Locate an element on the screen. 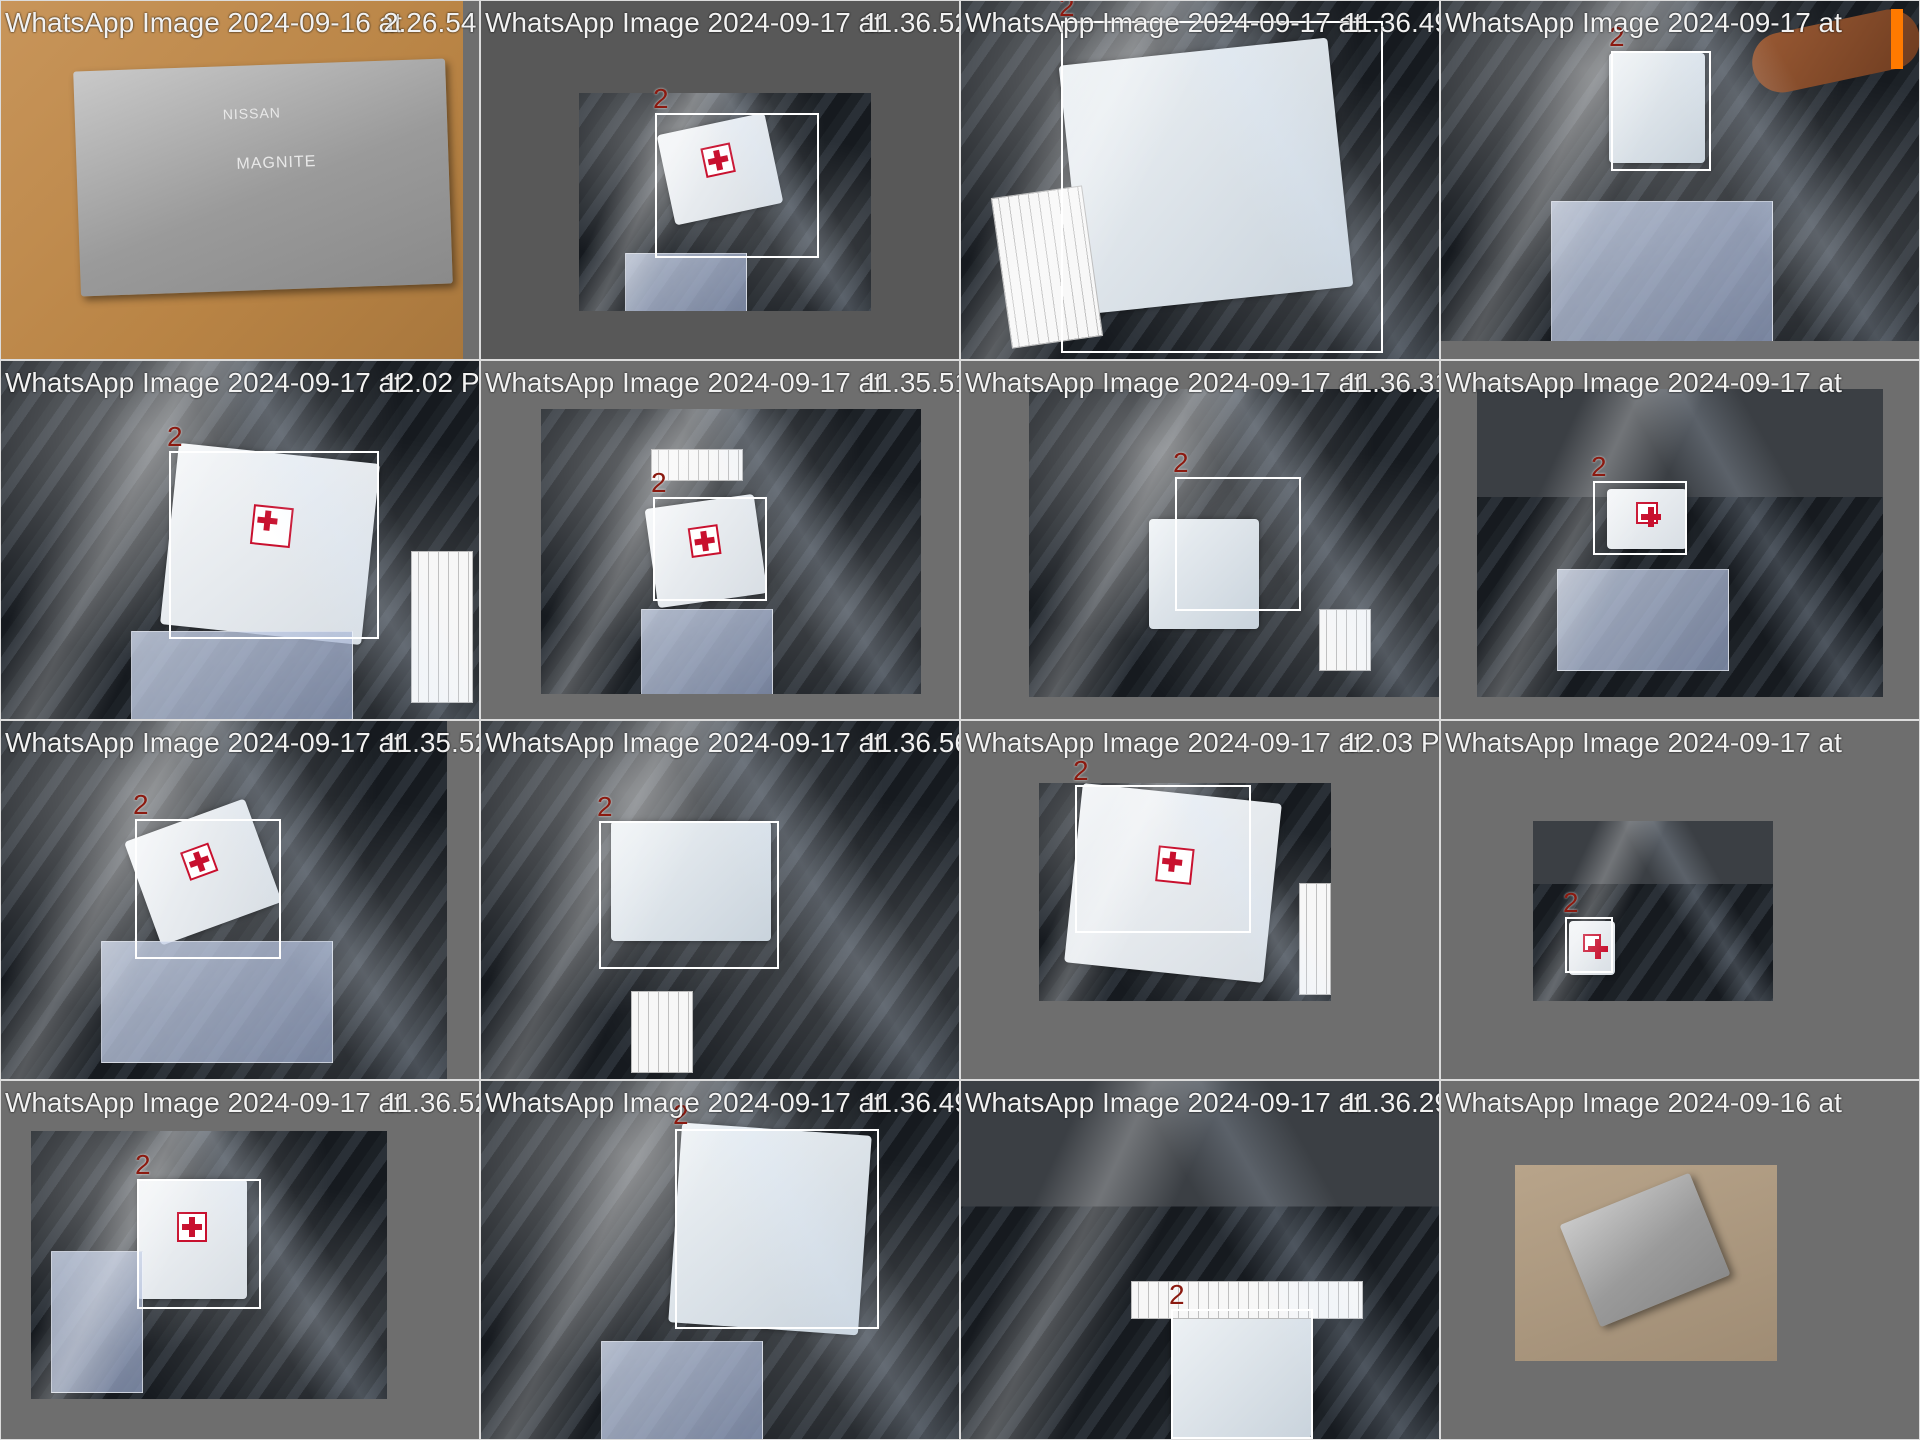 This screenshot has height=1440, width=1920. tile-caption: WhatsApp Image 2024-09-16 at is located at coordinates (1643, 1103).